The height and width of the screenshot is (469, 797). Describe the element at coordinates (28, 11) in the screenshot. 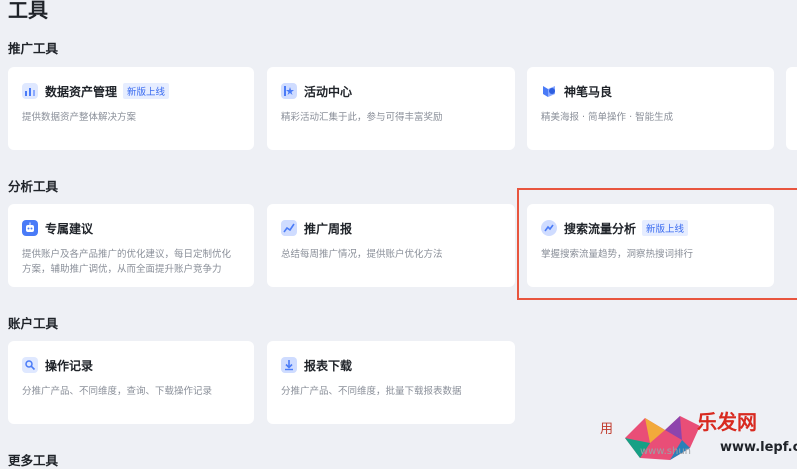

I see `page-title: 工具` at that location.